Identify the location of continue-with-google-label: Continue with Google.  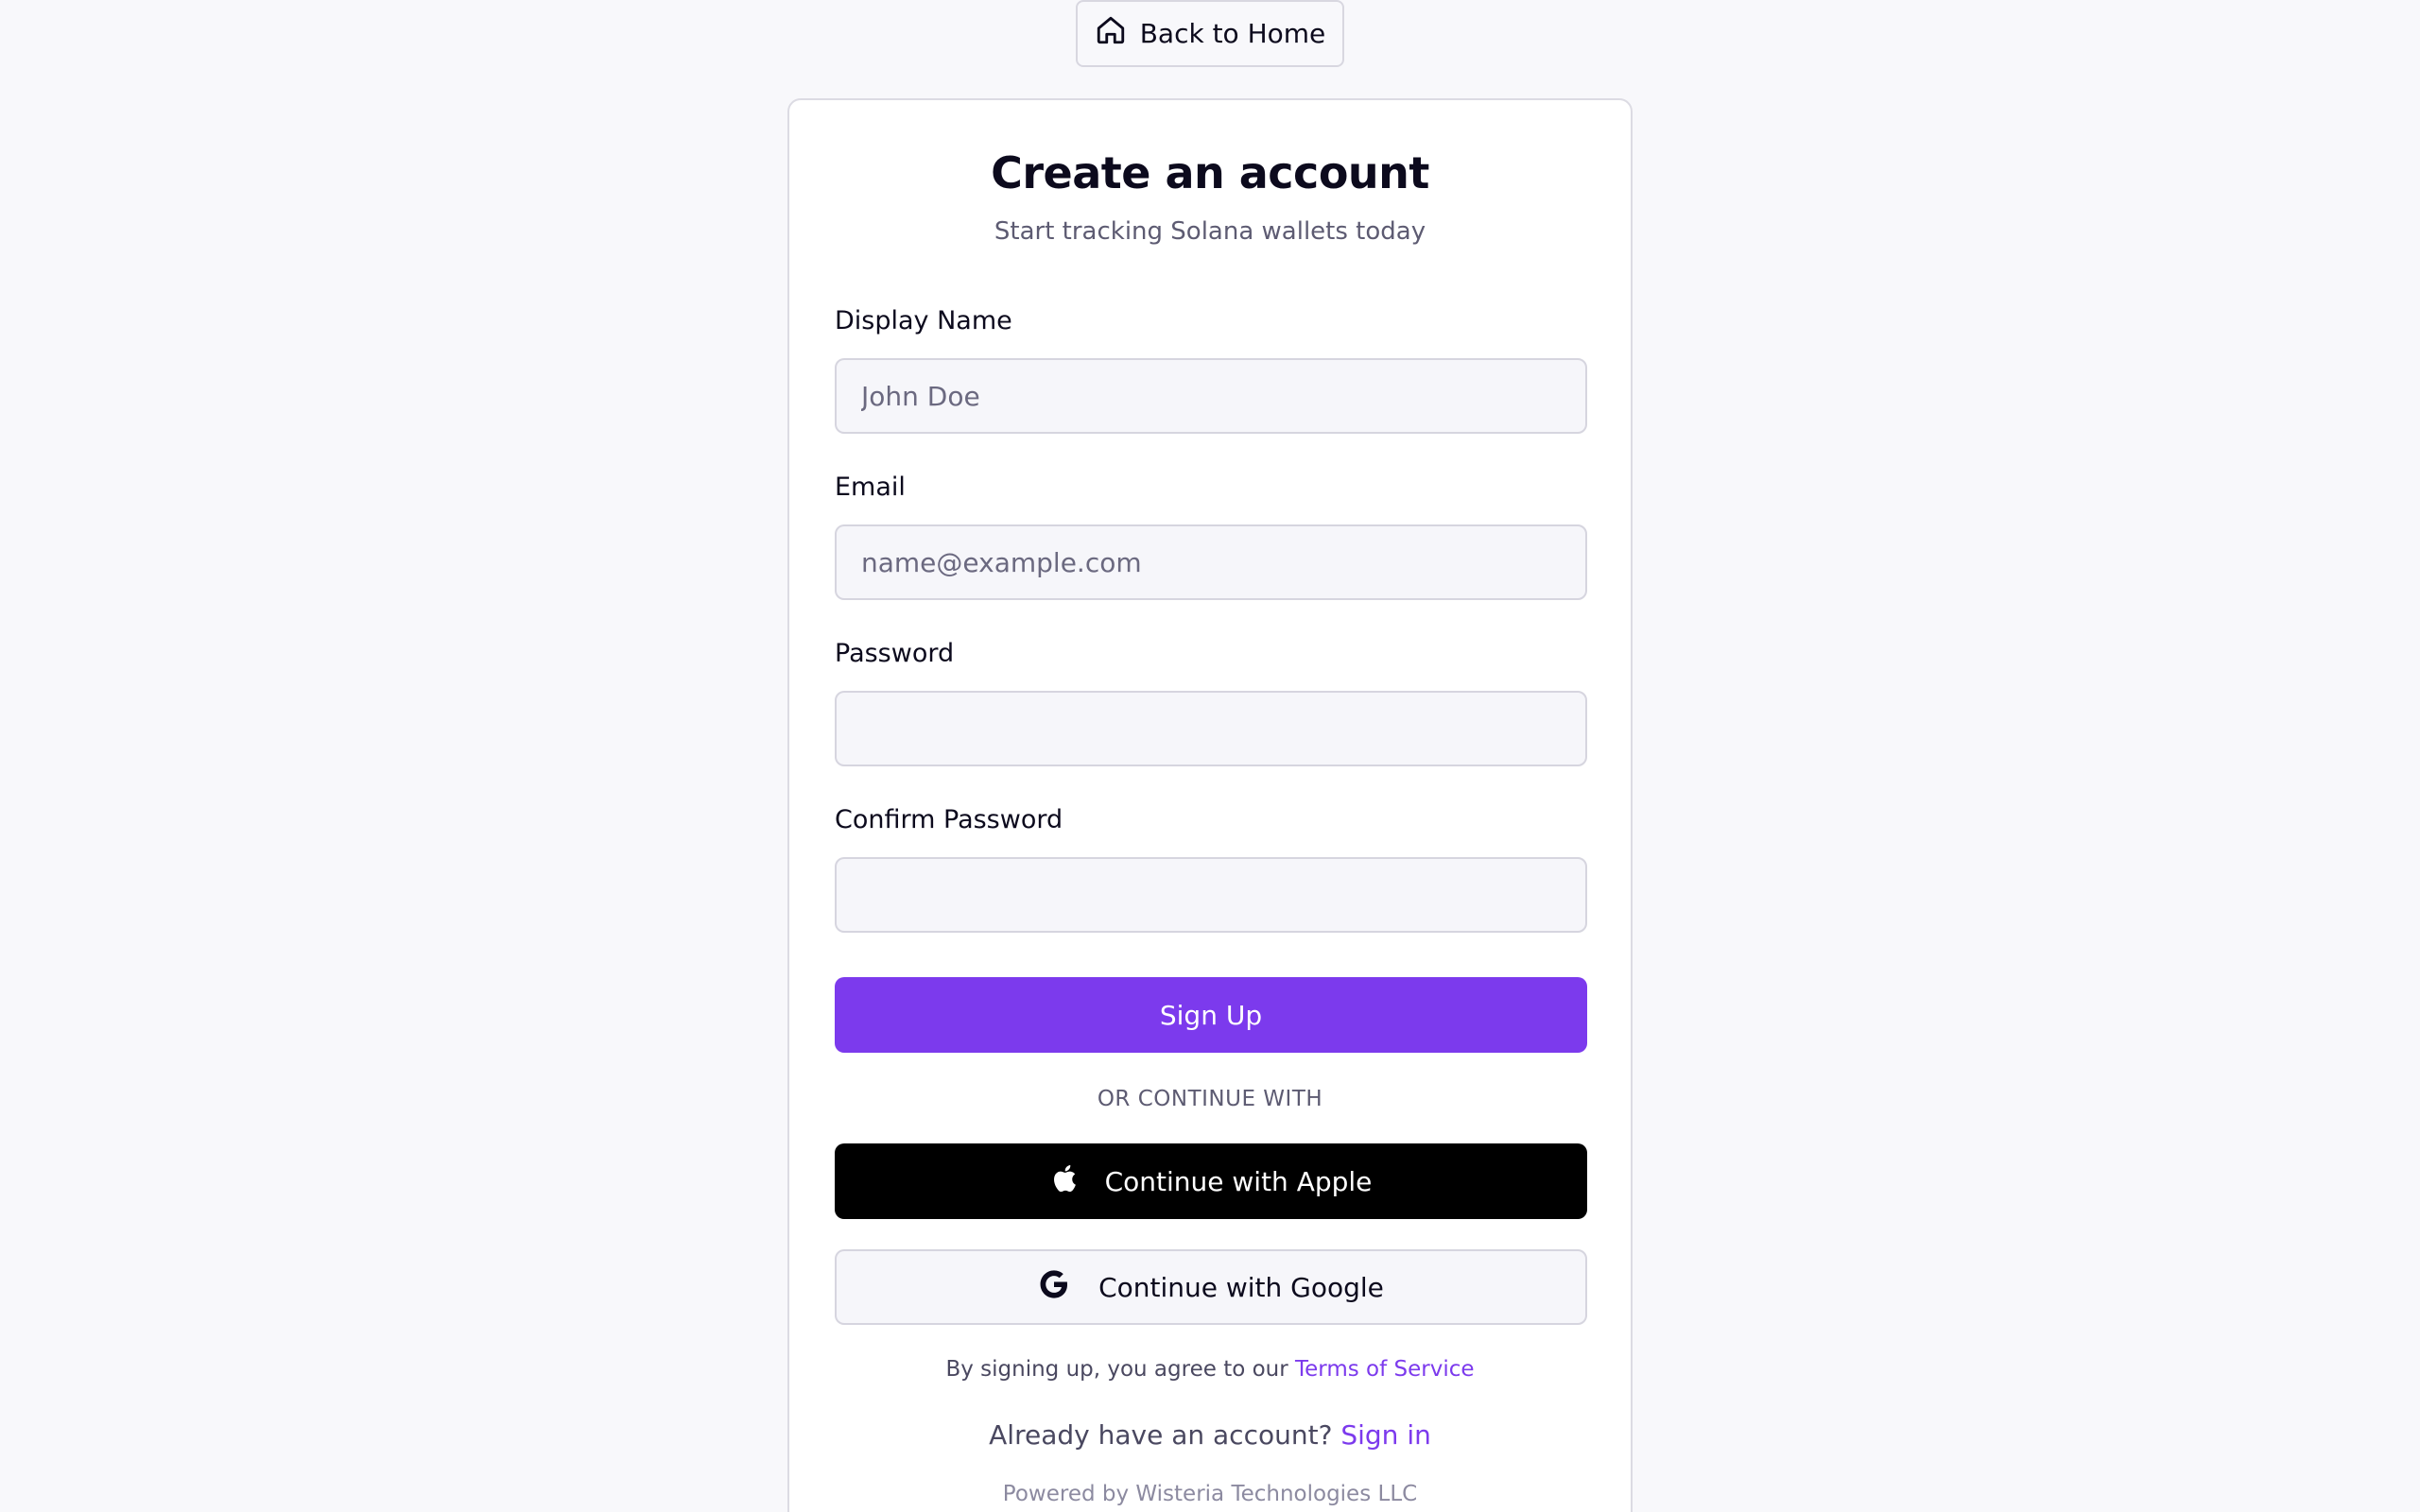
(1241, 1287).